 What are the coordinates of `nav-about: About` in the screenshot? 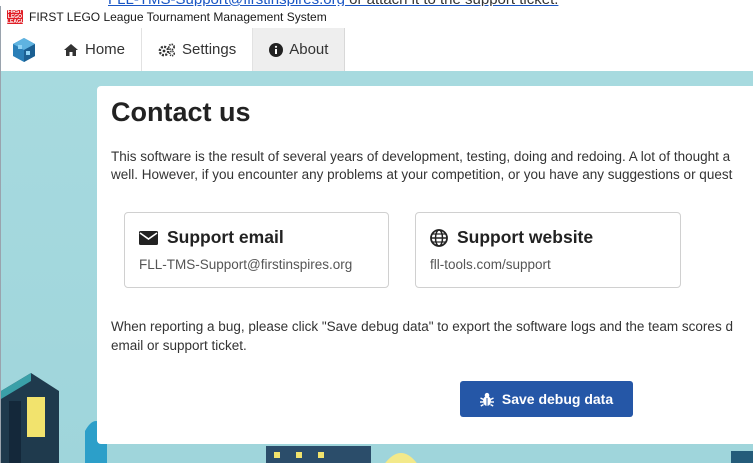 It's located at (299, 49).